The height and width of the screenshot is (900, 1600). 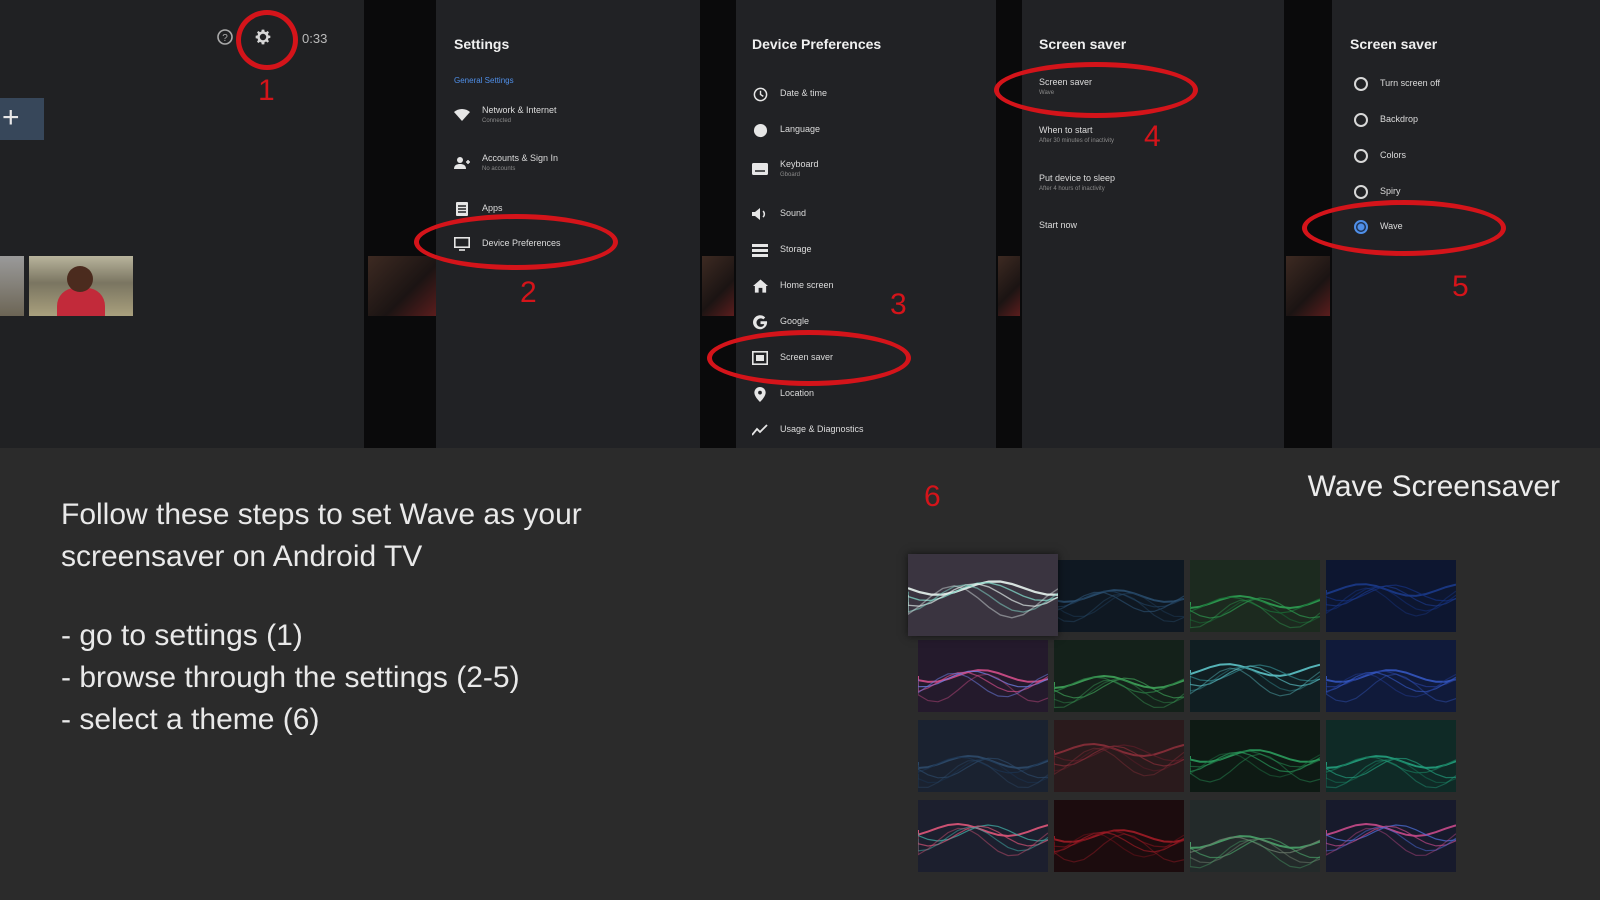 I want to click on location-icon, so click(x=760, y=394).